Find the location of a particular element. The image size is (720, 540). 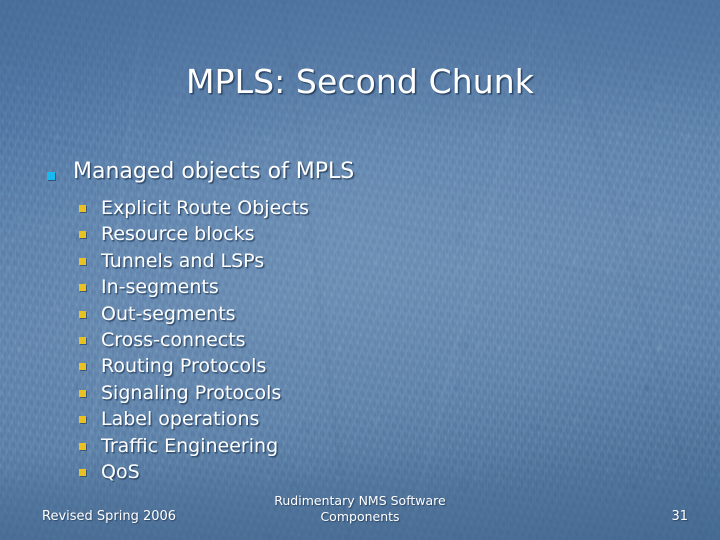

list-item: Out-segments is located at coordinates (360, 314).